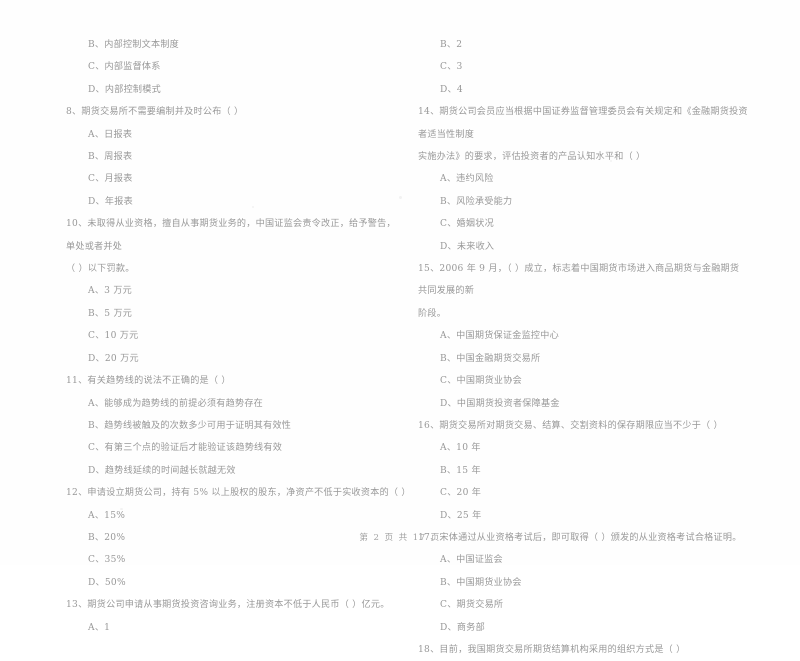  I want to click on question-text-continuation: 阶段。, so click(432, 313).